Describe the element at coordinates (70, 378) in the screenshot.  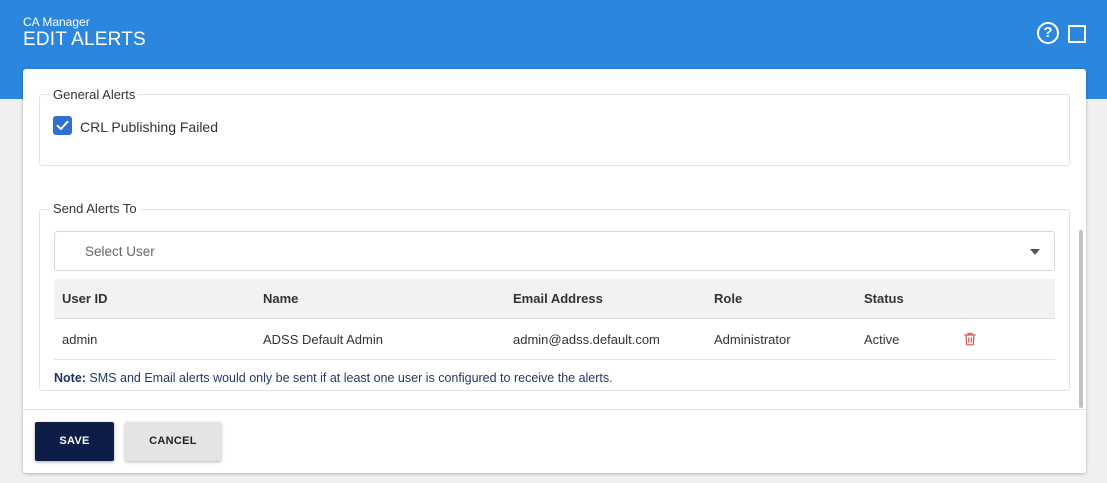
I see `note-prefix: Note:` at that location.